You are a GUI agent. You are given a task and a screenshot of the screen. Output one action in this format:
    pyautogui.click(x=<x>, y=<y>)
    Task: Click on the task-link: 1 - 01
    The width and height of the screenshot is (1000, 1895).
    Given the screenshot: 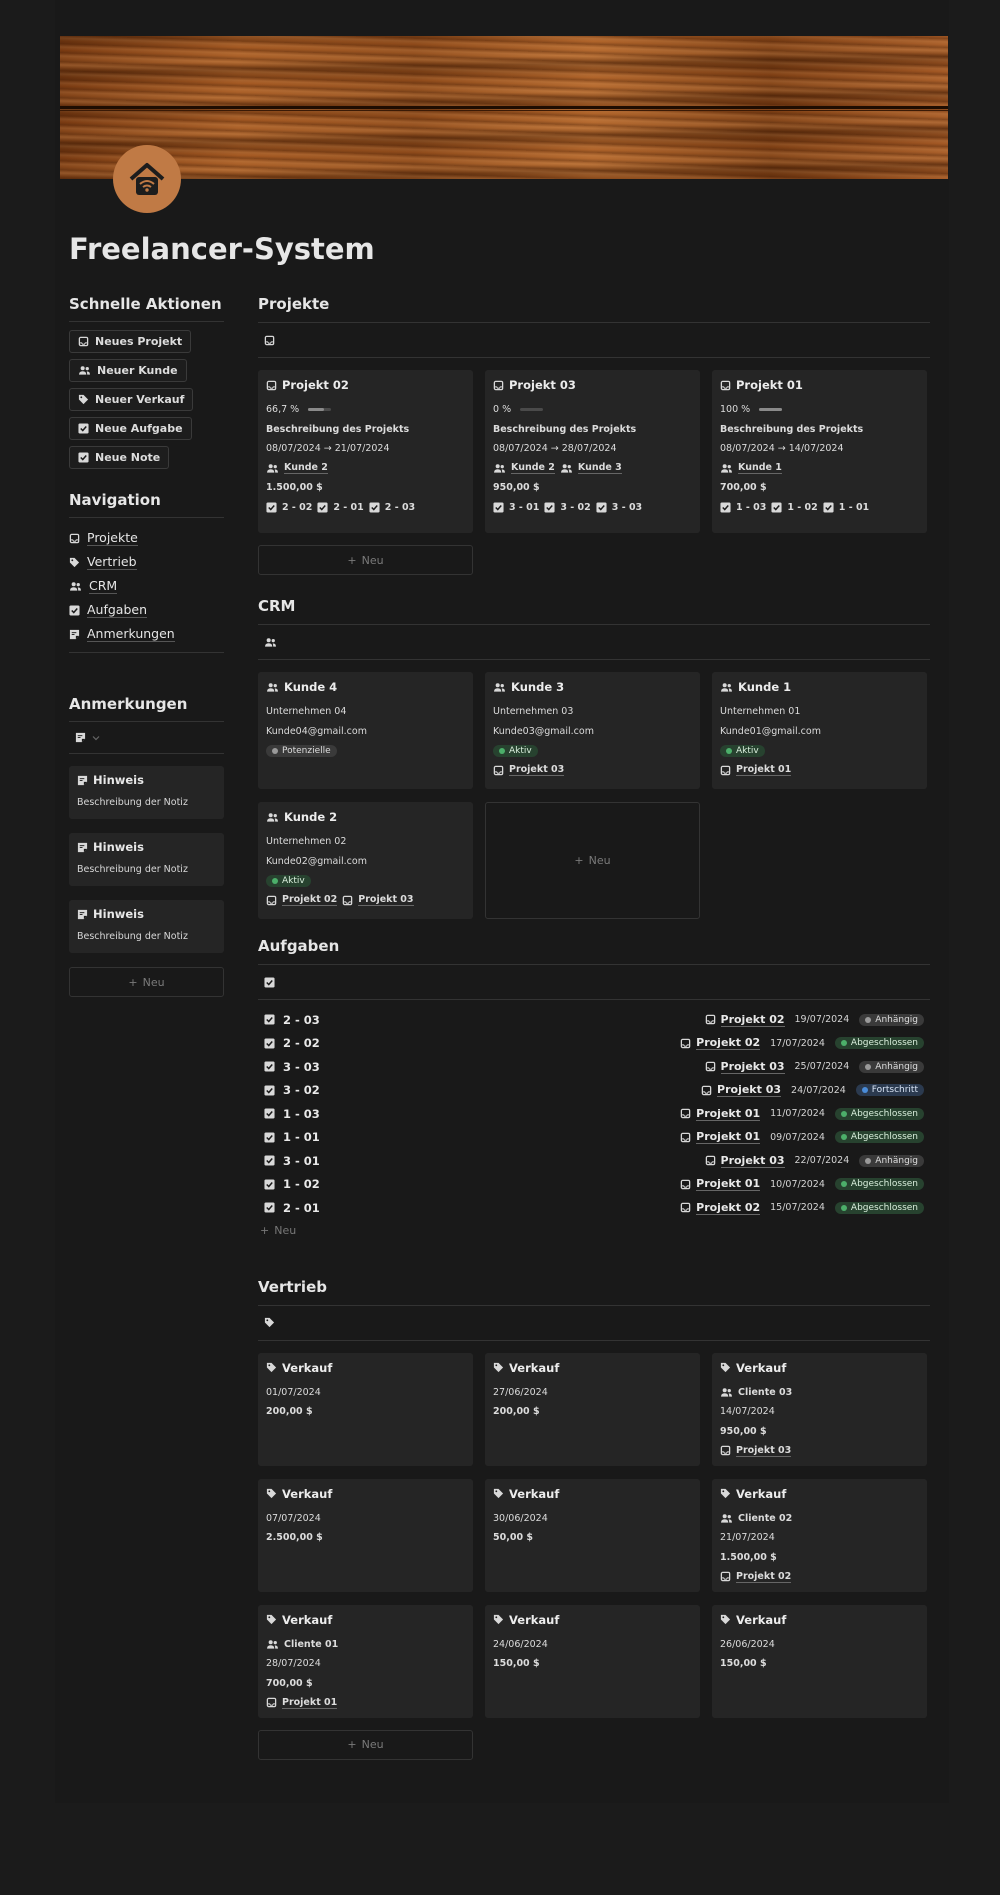 What is the action you would take?
    pyautogui.click(x=854, y=507)
    